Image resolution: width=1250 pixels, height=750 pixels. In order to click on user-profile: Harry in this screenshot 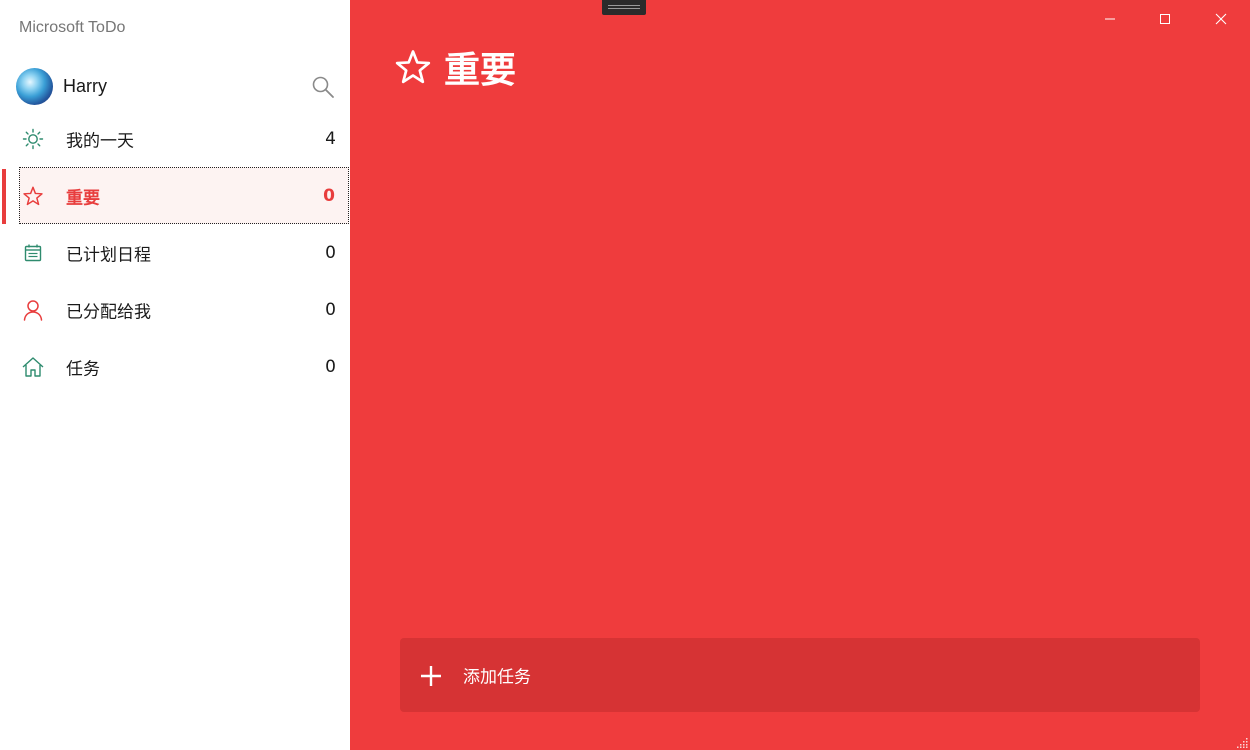, I will do `click(175, 87)`.